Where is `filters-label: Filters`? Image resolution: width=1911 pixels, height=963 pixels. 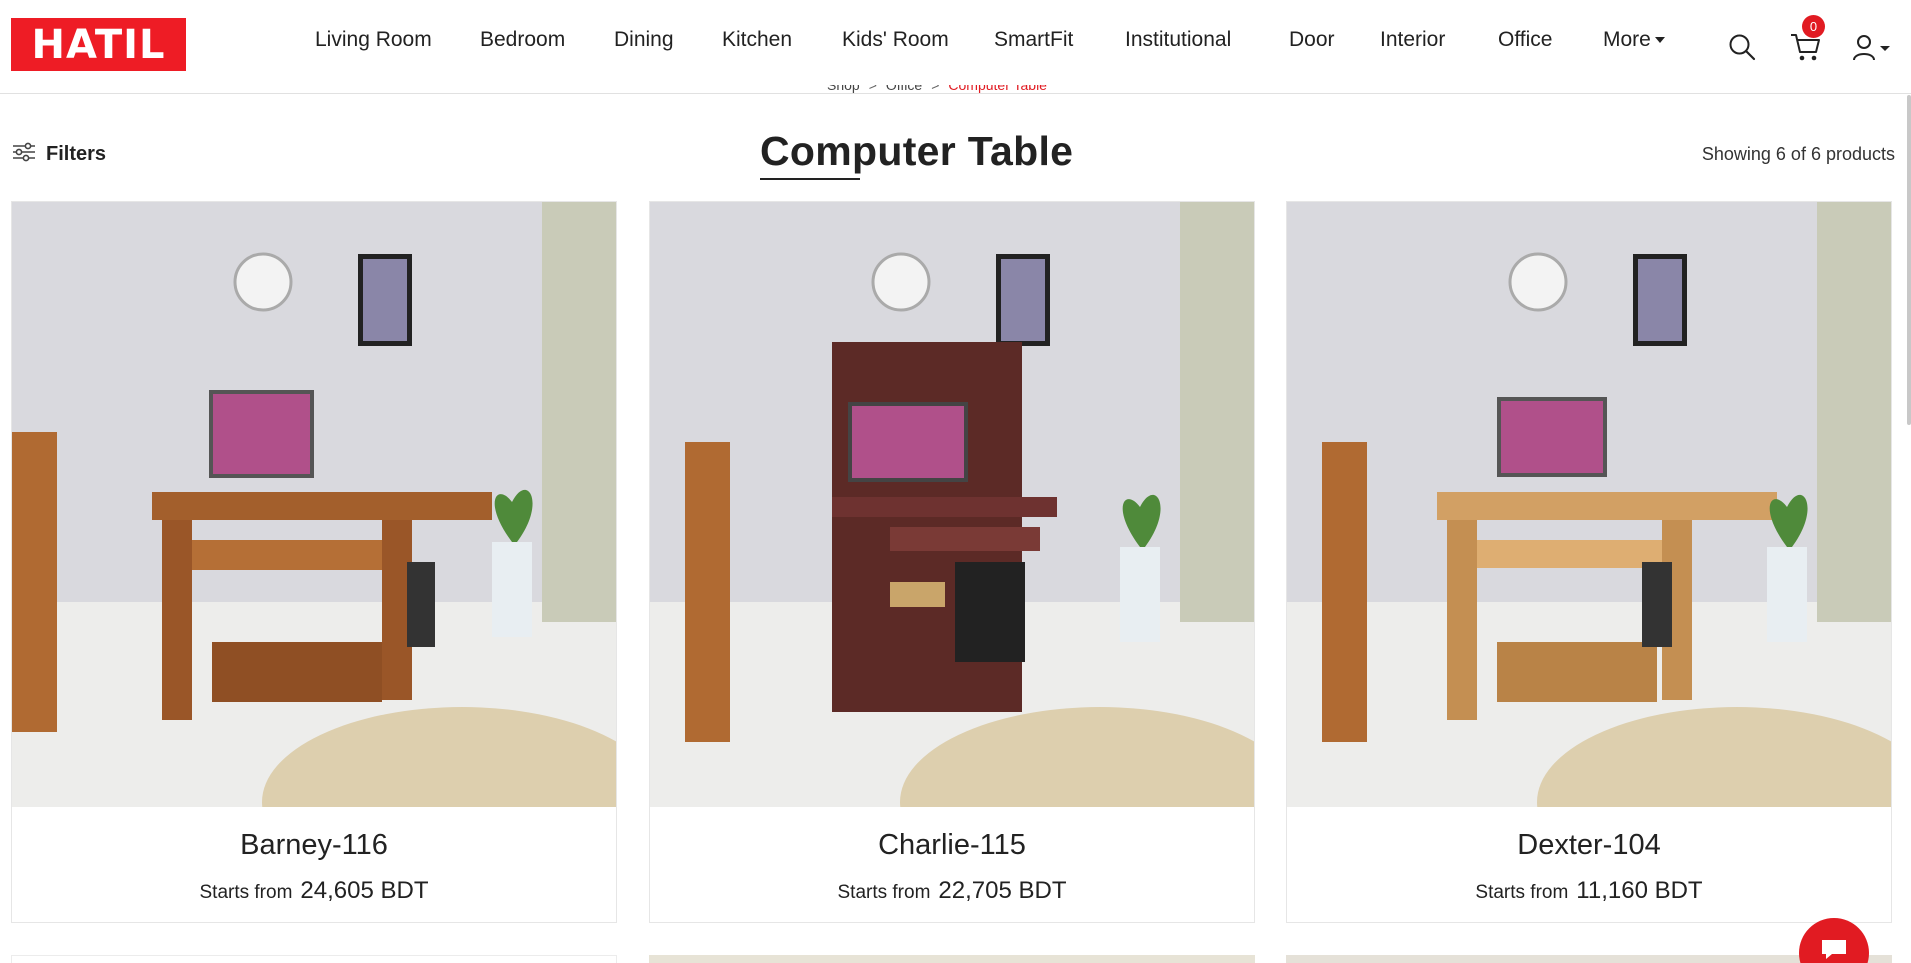 filters-label: Filters is located at coordinates (76, 154).